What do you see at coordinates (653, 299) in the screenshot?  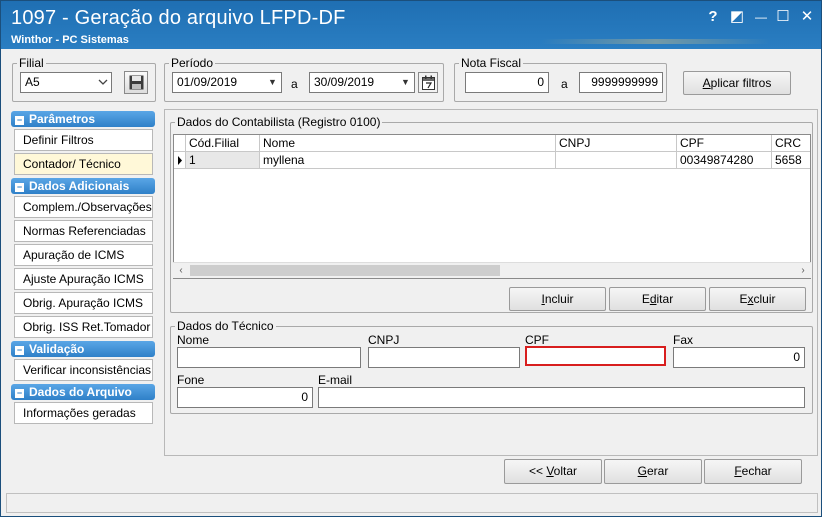 I see `editar-accel: d` at bounding box center [653, 299].